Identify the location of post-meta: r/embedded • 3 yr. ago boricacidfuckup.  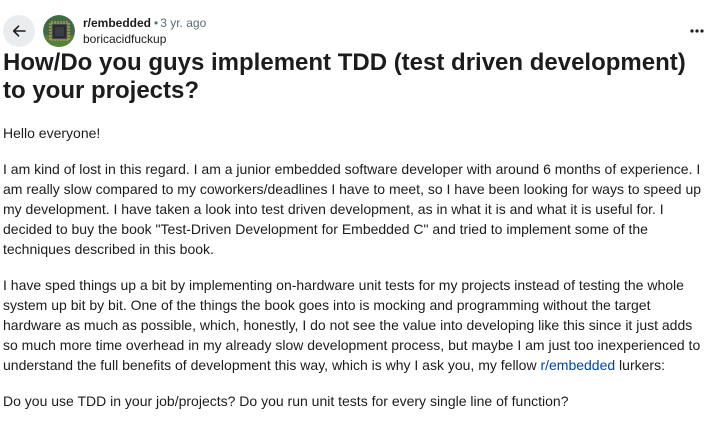
(144, 31).